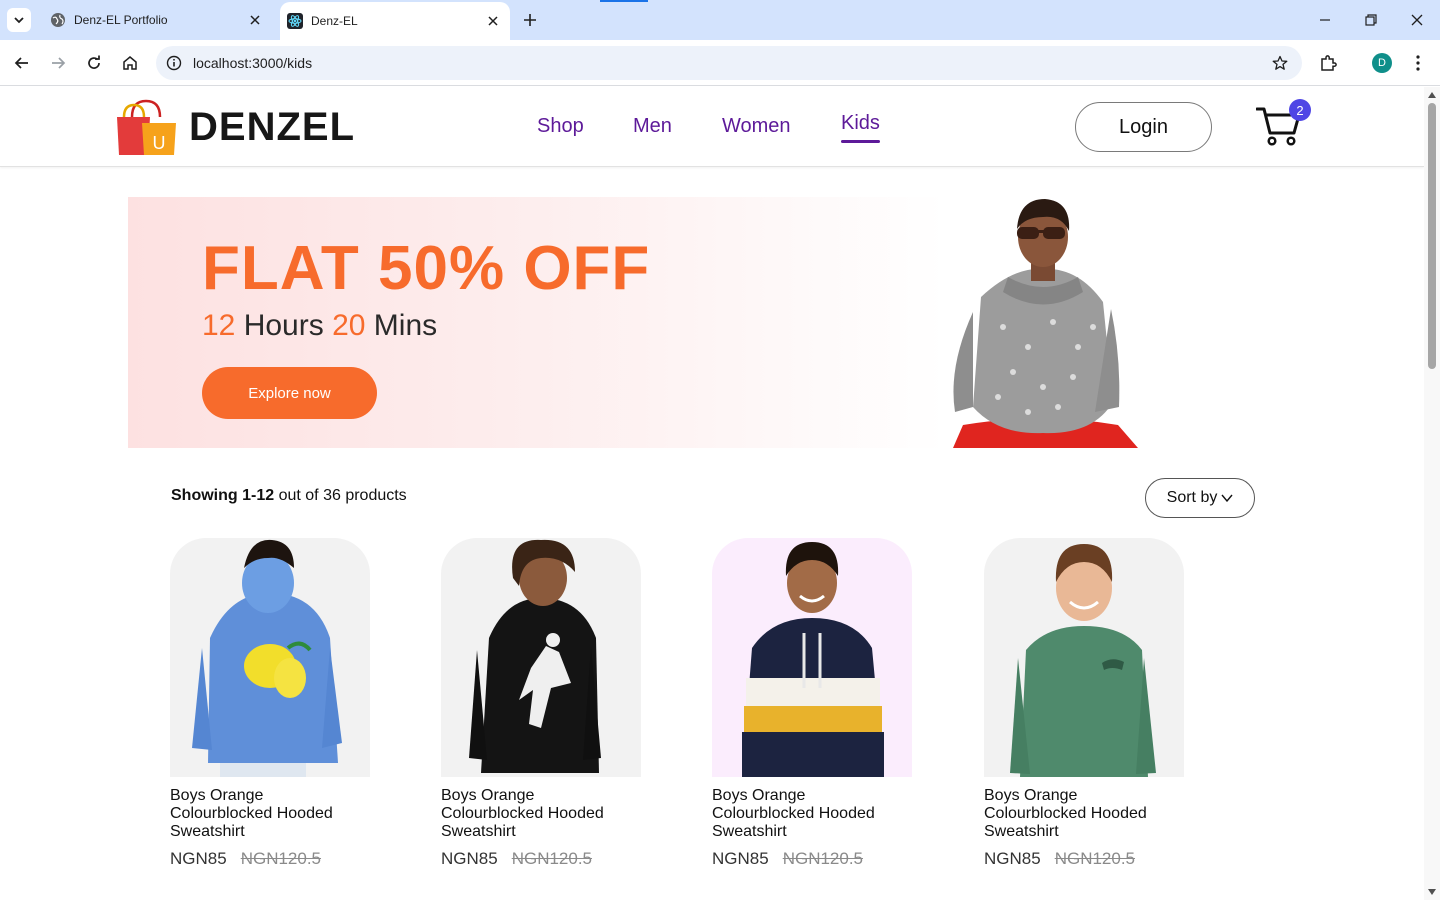  I want to click on more-icon, so click(1418, 63).